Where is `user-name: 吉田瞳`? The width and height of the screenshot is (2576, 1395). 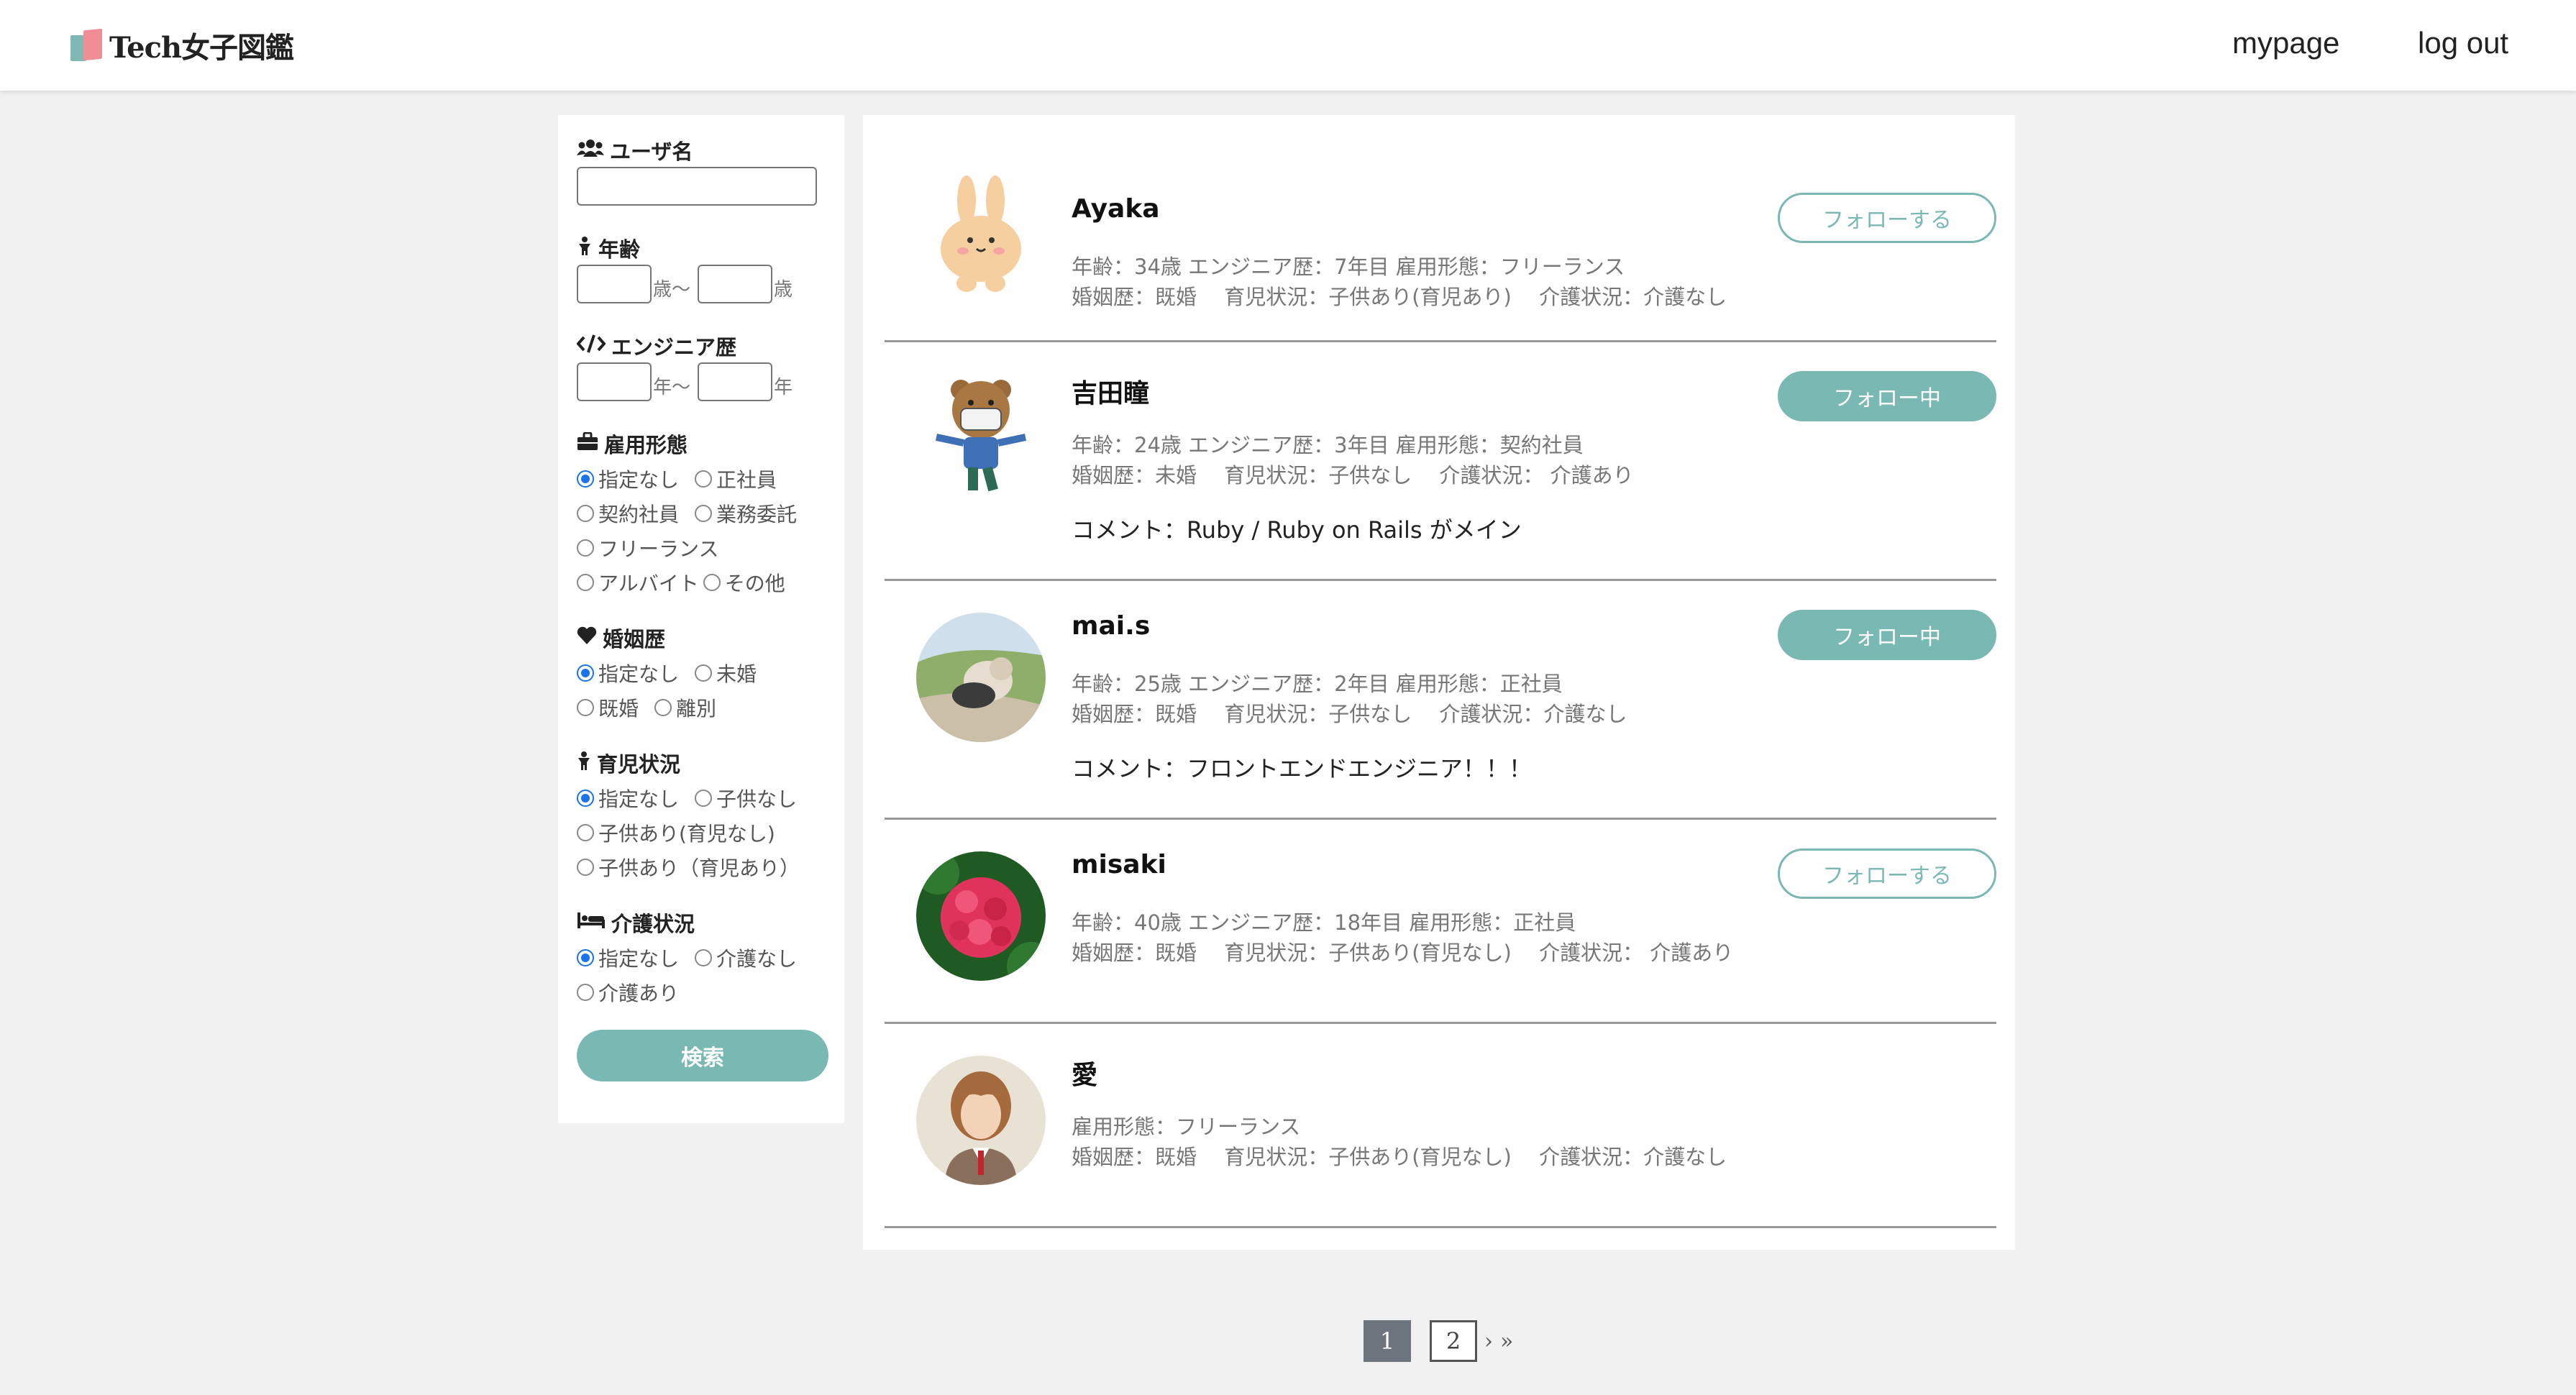 user-name: 吉田瞳 is located at coordinates (1110, 391).